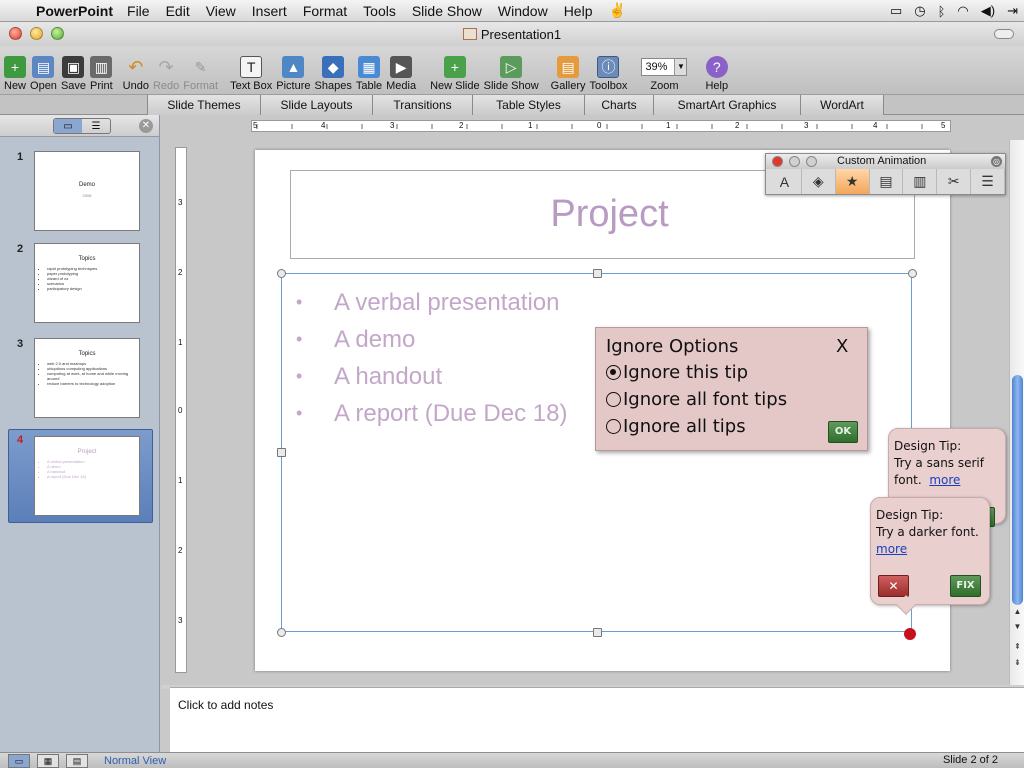 This screenshot has height=768, width=1024. I want to click on minimize-palette-button, so click(794, 161).